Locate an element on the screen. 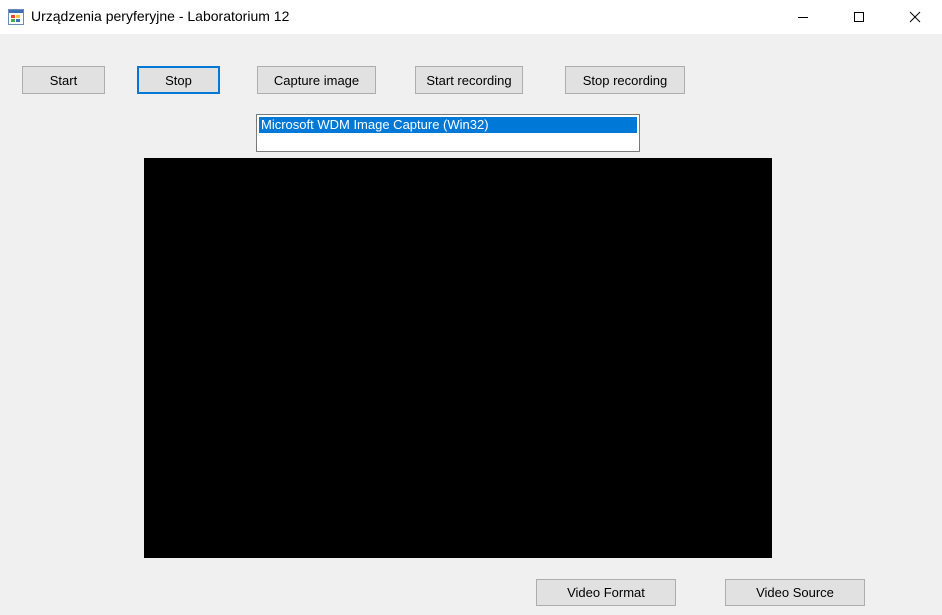  title-bar: Urządzenia peryferyjne - Laboratorium 12 is located at coordinates (471, 17).